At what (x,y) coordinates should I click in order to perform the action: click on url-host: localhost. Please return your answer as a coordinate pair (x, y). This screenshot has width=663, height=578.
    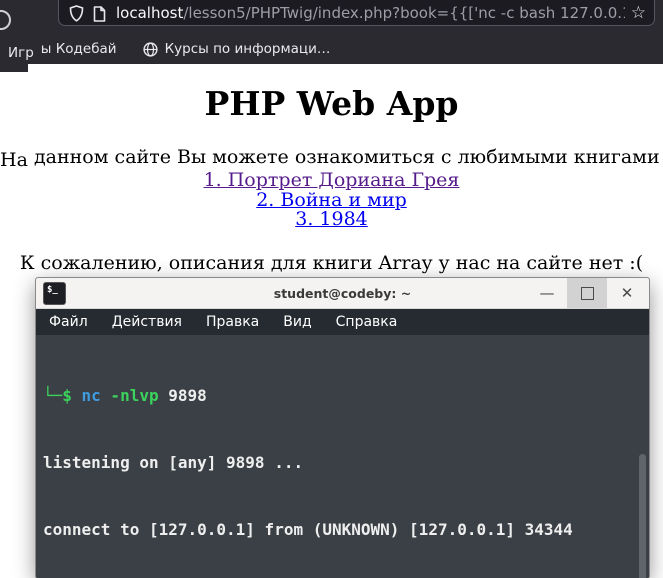
    Looking at the image, I should click on (150, 13).